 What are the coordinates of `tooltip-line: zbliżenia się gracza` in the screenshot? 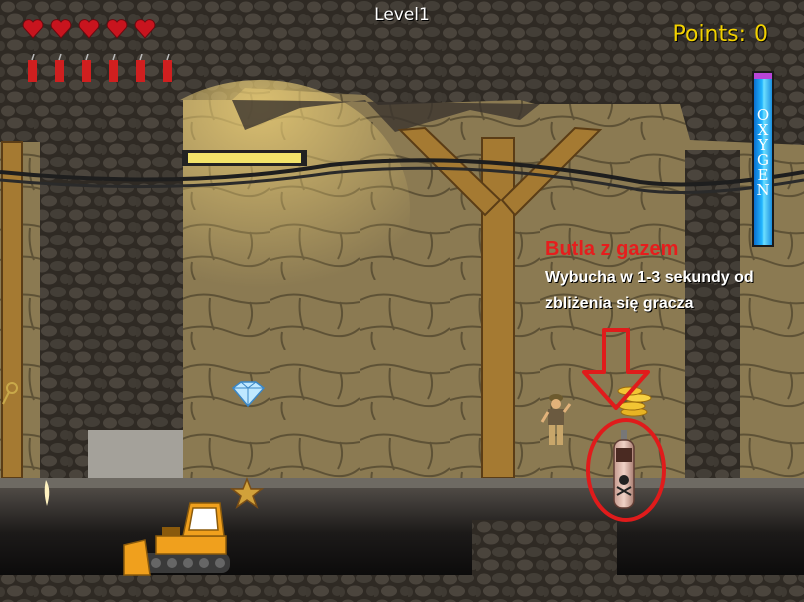 It's located at (619, 303).